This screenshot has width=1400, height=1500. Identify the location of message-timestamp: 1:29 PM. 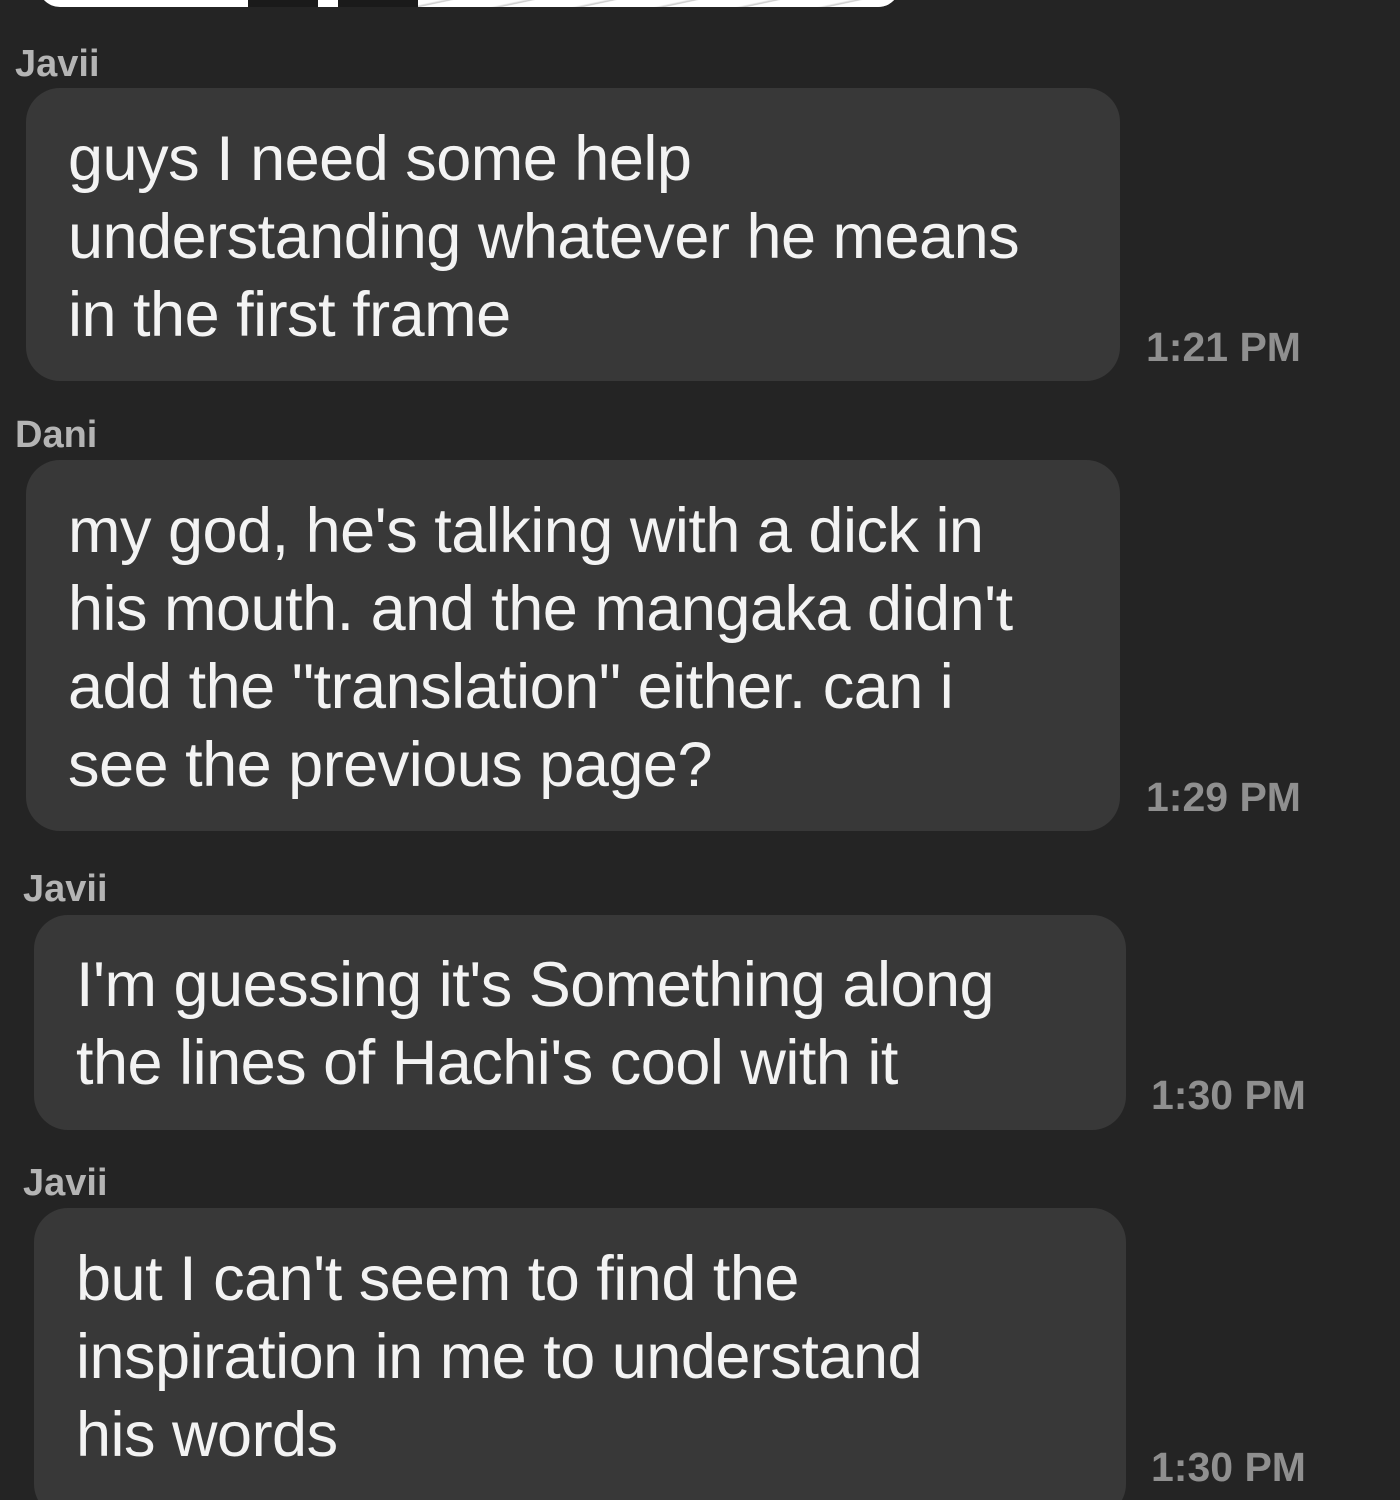
(1223, 797).